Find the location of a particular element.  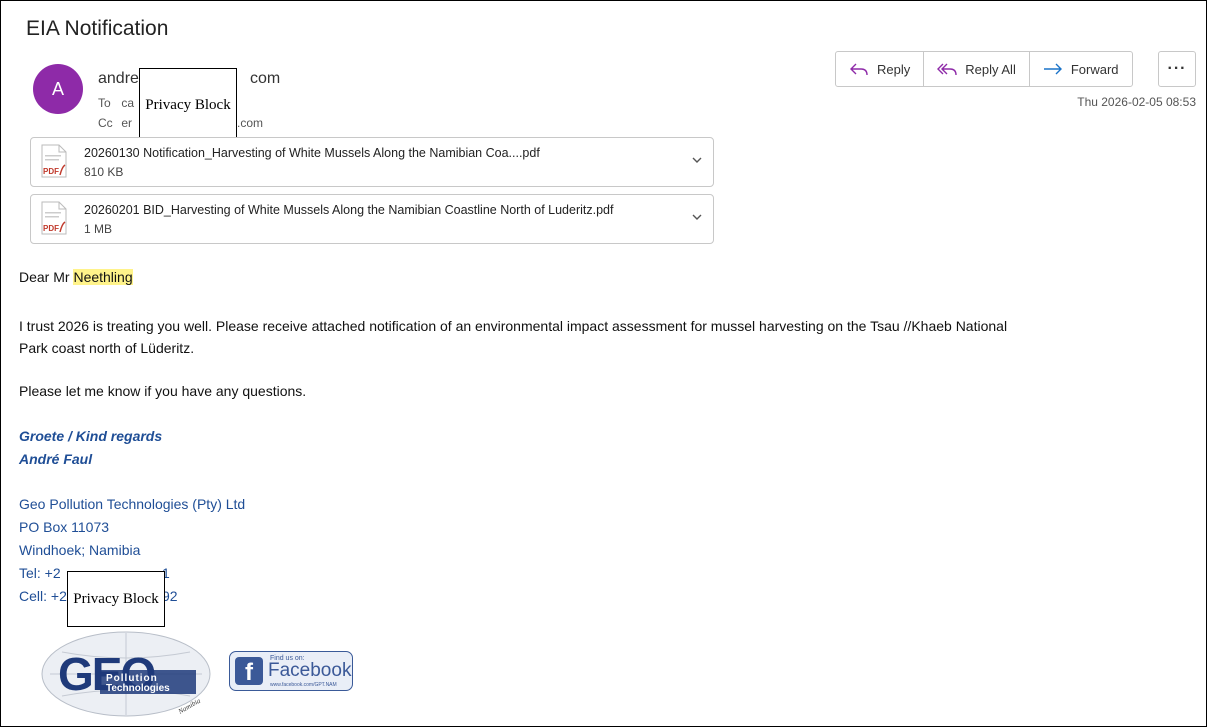

signature-company: Geo Pollution Technologies (Pty) Ltd is located at coordinates (132, 504).